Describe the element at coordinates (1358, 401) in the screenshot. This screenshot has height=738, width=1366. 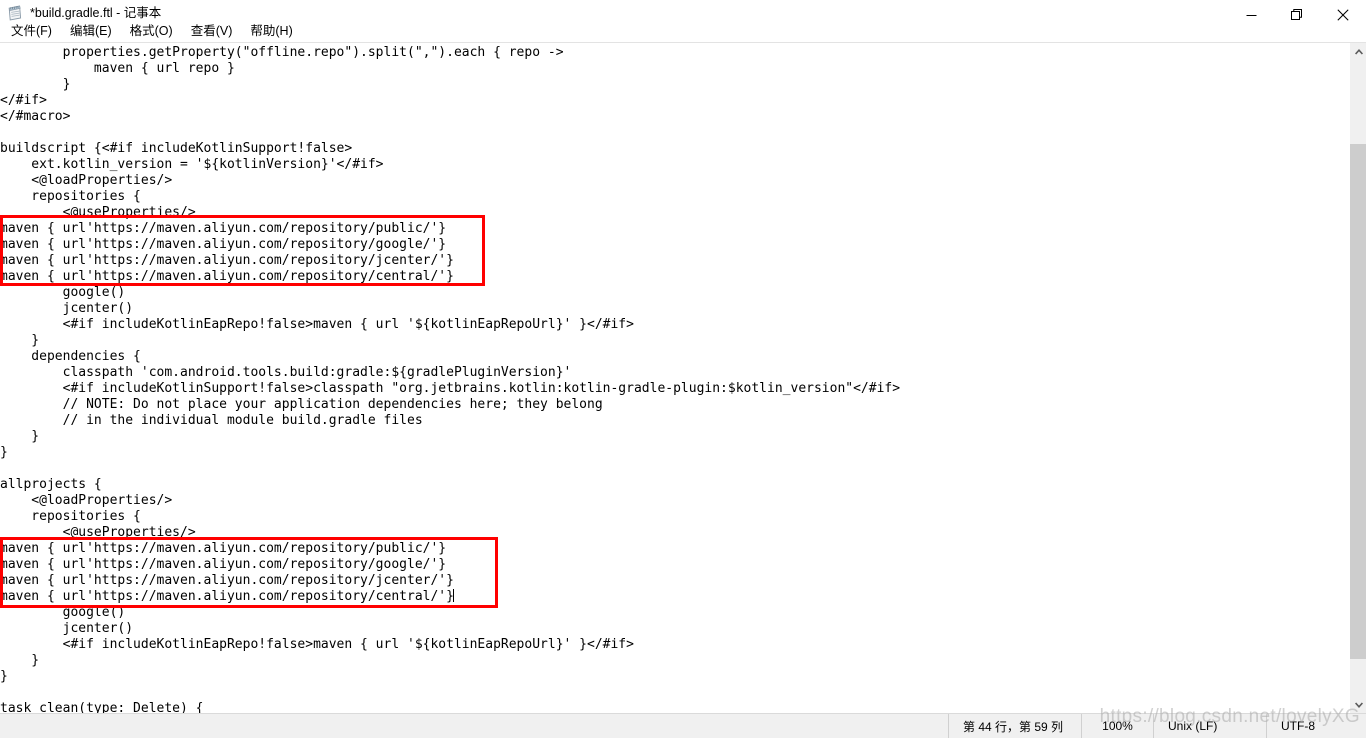
I see `scrollbar-thumb` at that location.